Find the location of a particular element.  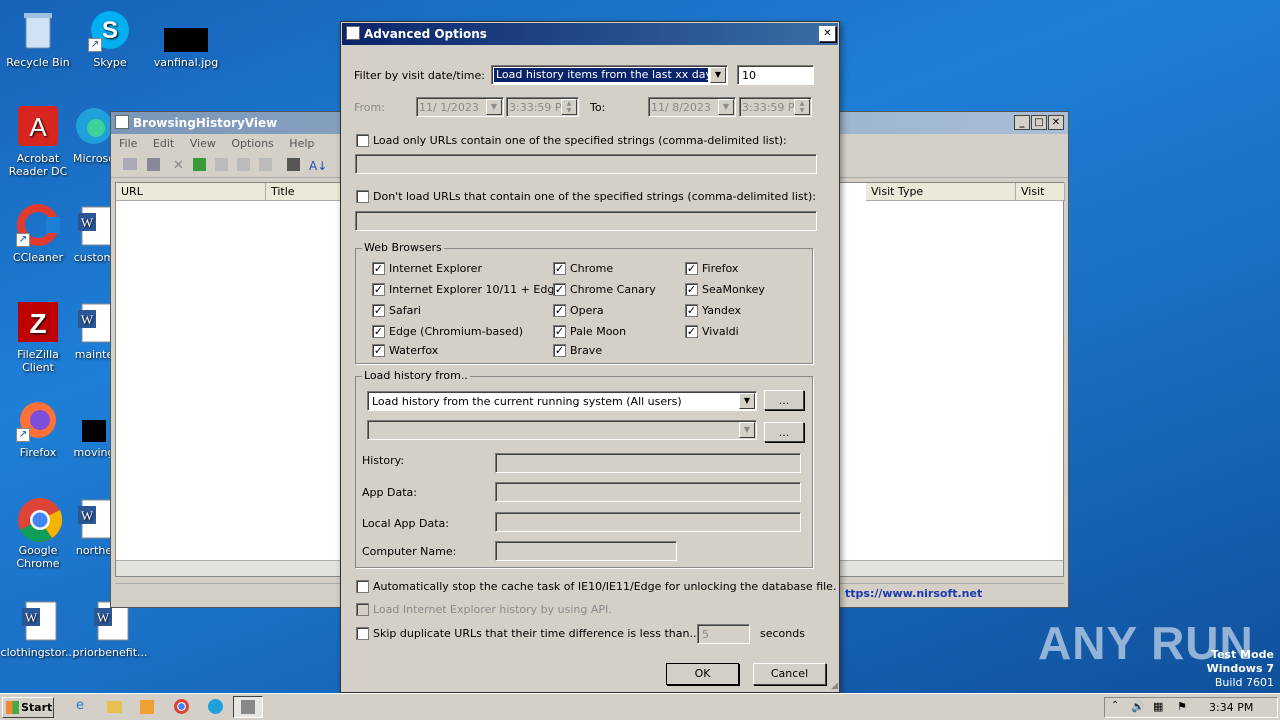

test-mode-label: Test Mode is located at coordinates (1242, 654).